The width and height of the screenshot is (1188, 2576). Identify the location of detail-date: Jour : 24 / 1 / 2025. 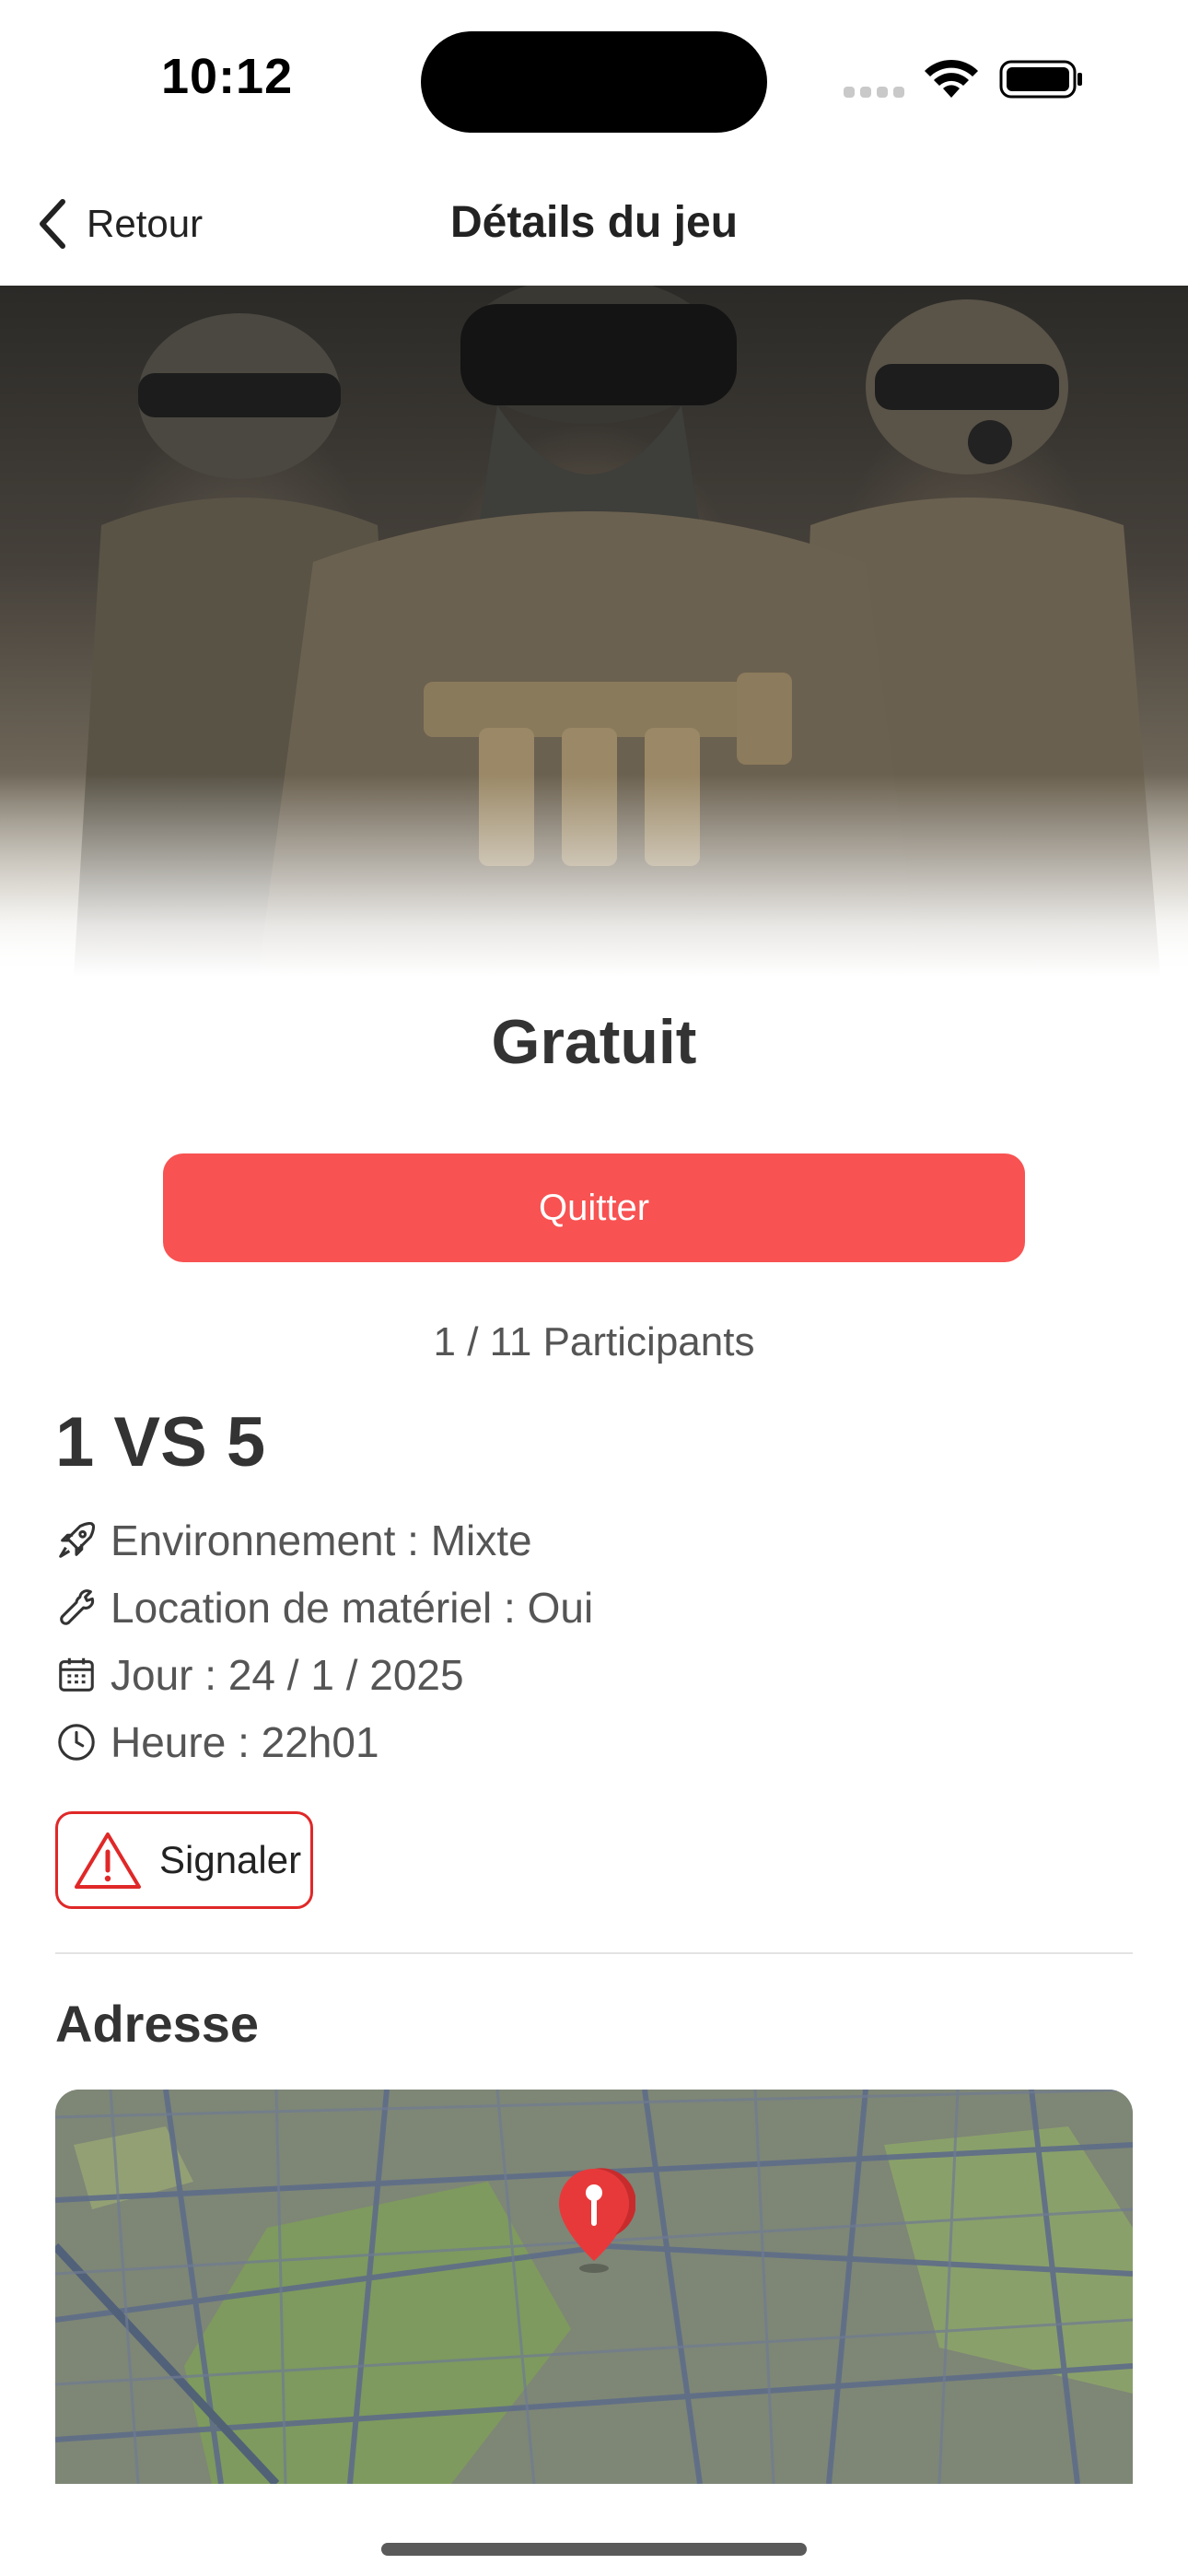
(259, 1675).